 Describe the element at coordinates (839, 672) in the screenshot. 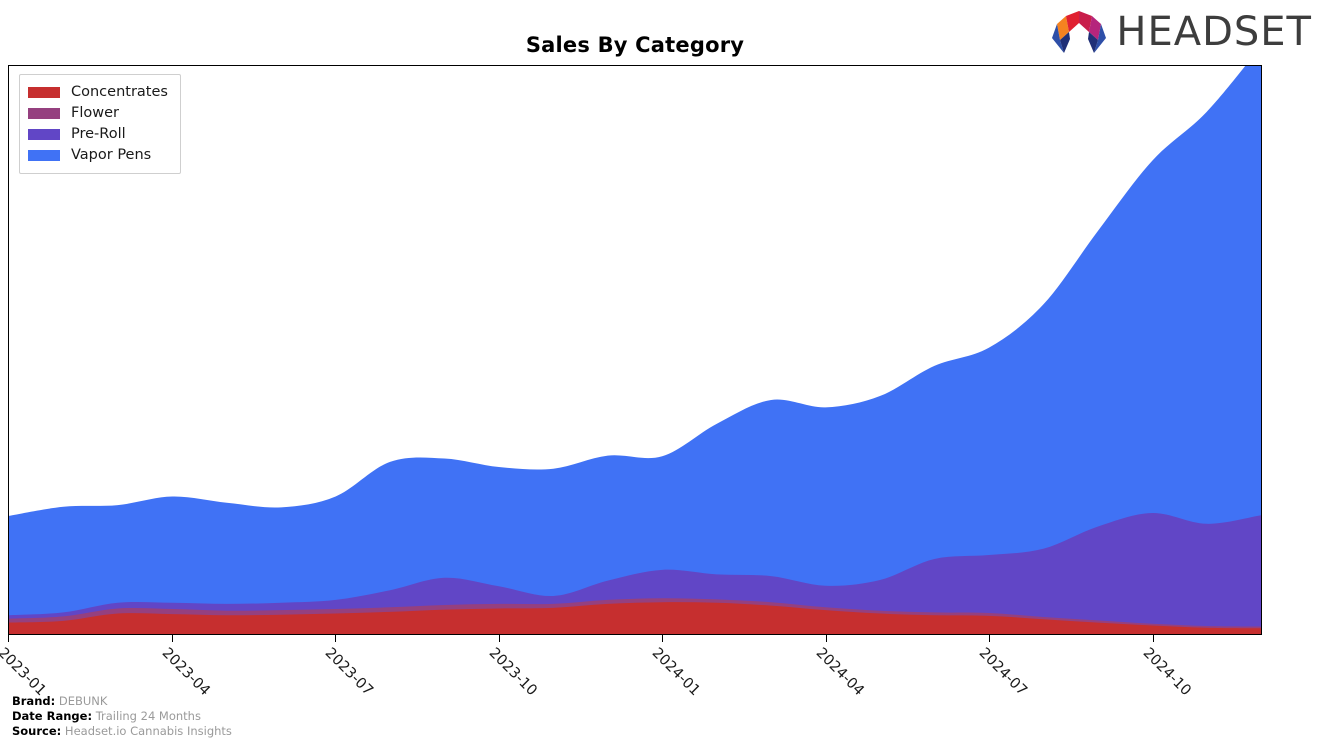

I see `x-axis-tick-label: 2024-04` at that location.